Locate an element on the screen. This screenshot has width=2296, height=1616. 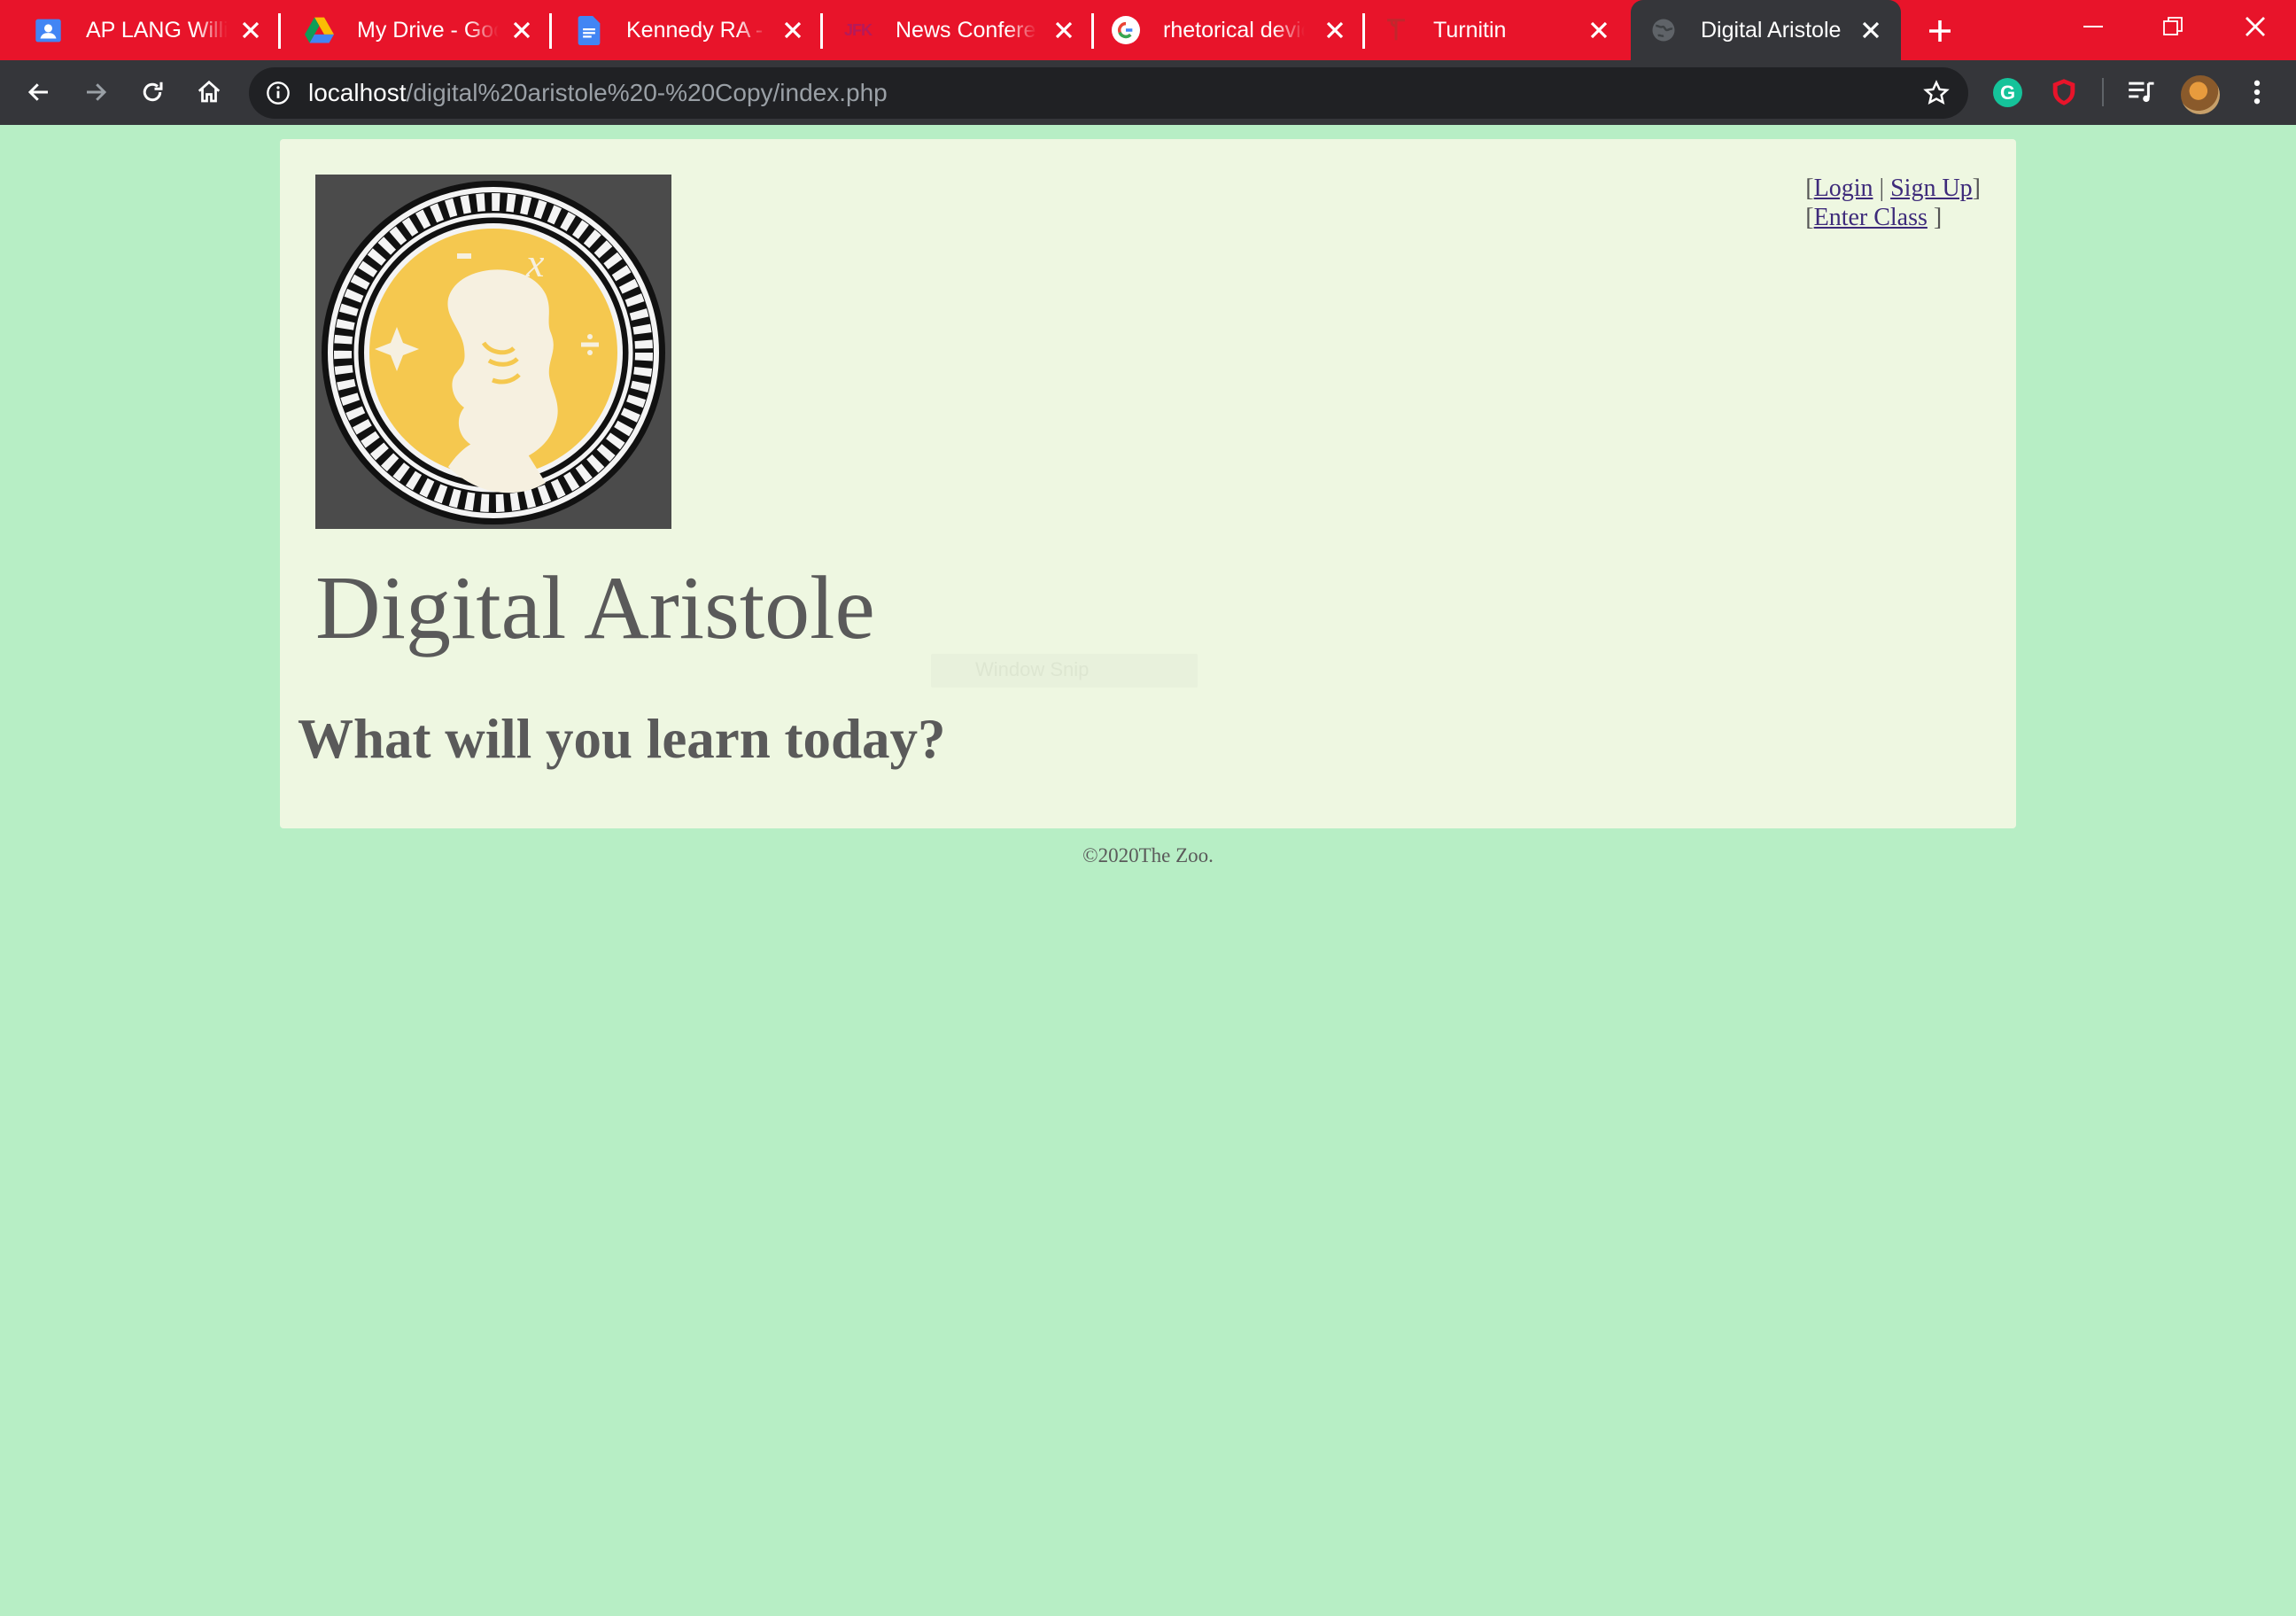
tab-title: AP LANG William is located at coordinates (157, 30).